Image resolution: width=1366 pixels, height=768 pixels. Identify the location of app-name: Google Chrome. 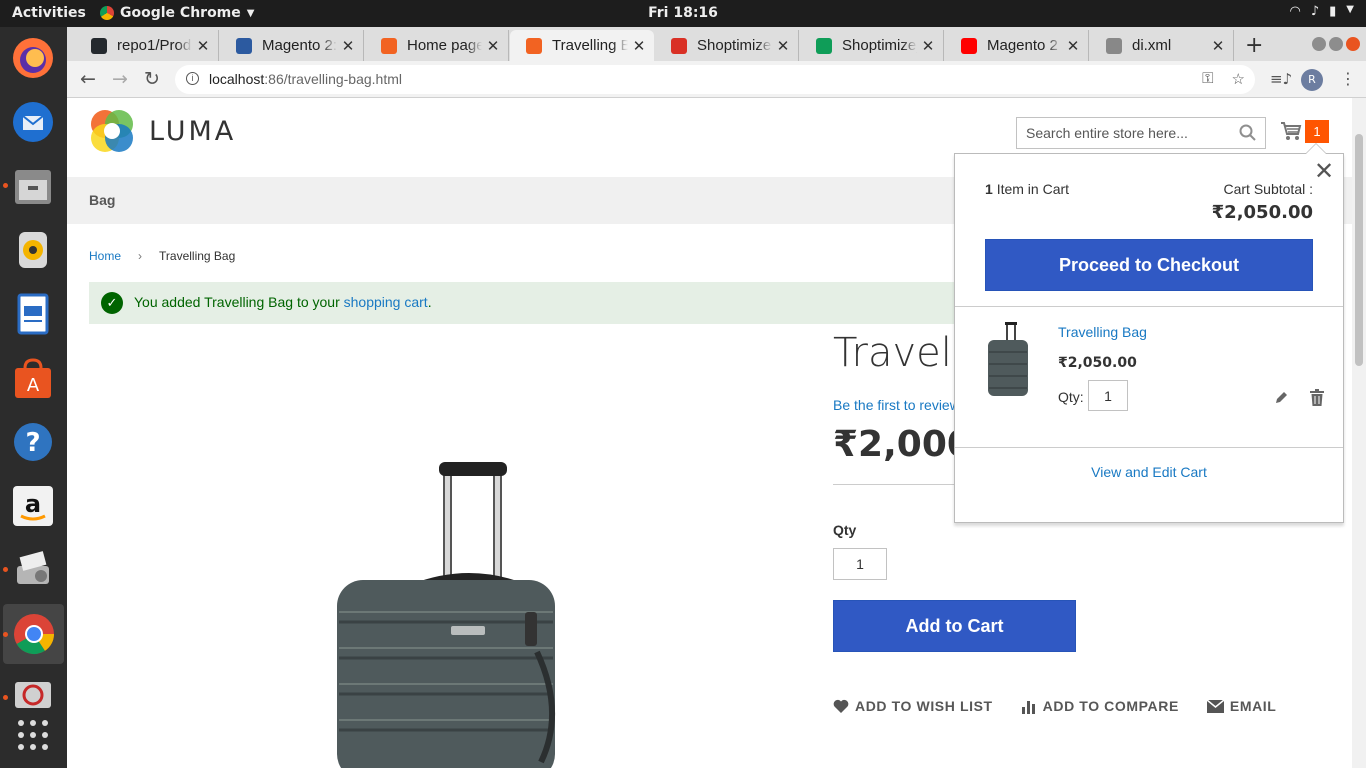
(180, 13).